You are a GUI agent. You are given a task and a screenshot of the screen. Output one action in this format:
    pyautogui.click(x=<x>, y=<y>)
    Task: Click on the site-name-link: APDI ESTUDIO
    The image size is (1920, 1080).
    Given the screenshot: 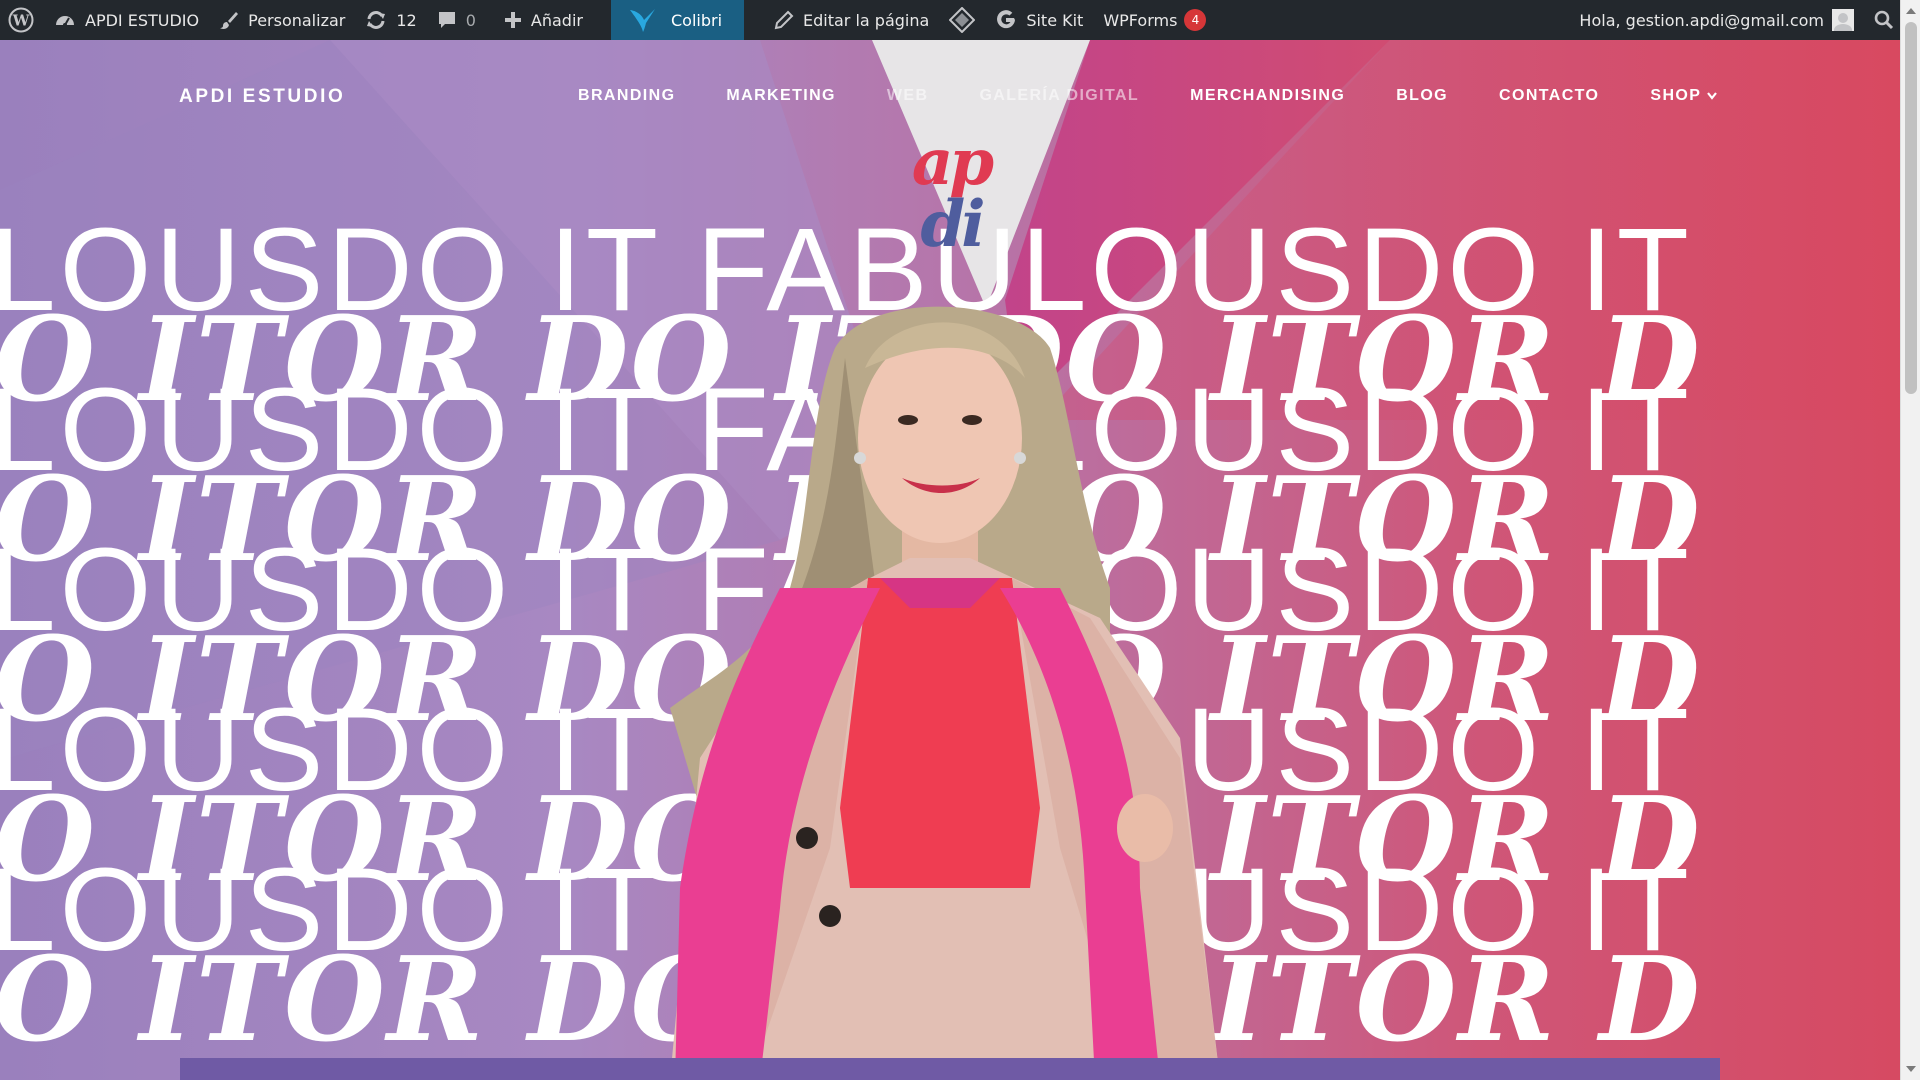 What is the action you would take?
    pyautogui.click(x=126, y=20)
    